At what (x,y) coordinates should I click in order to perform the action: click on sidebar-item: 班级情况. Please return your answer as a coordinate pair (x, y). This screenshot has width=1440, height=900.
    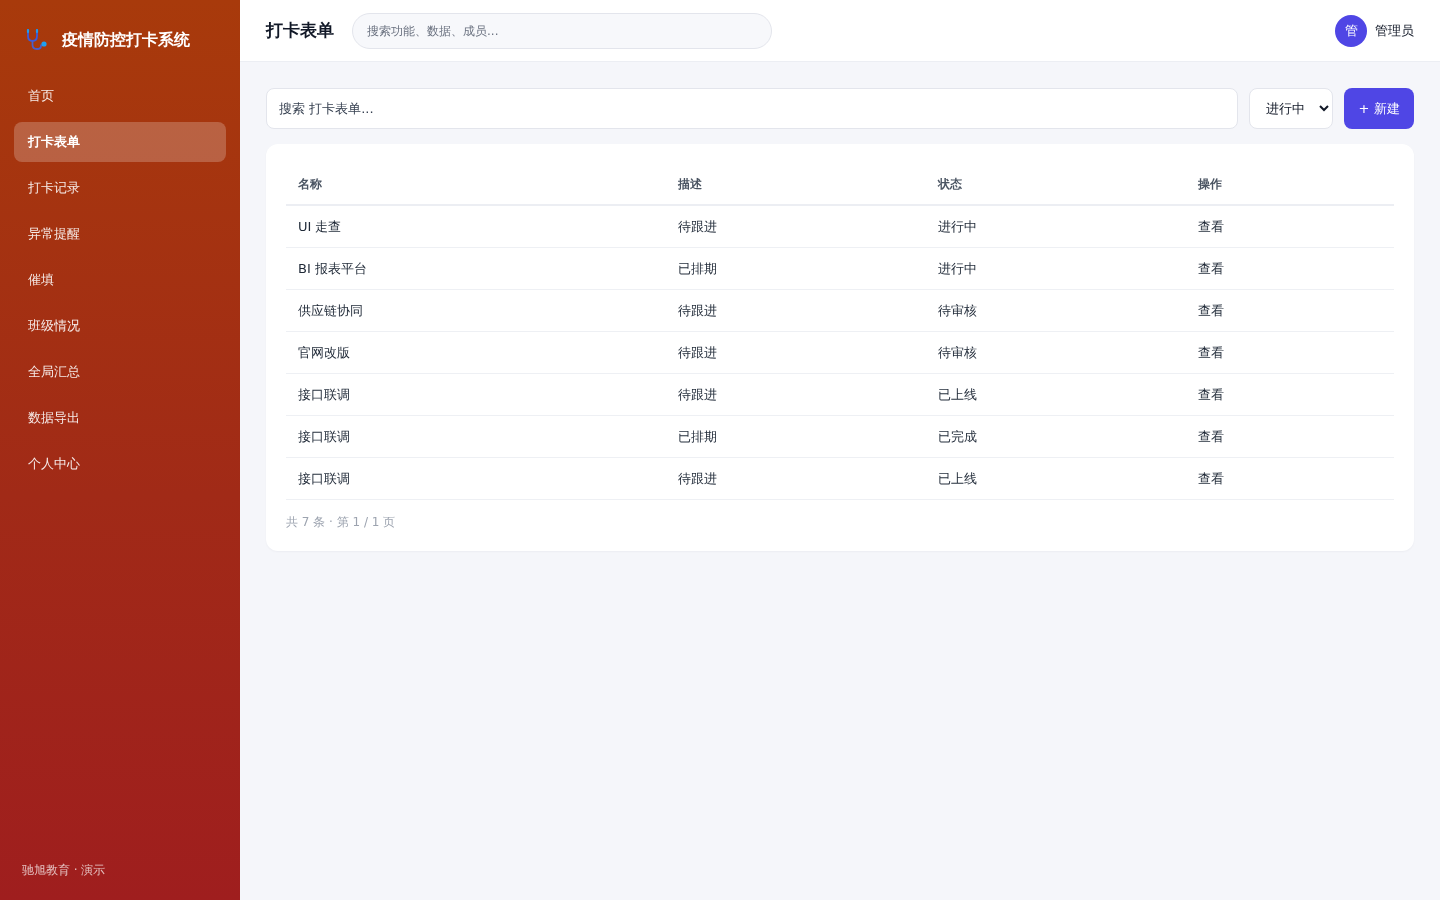
    Looking at the image, I should click on (120, 326).